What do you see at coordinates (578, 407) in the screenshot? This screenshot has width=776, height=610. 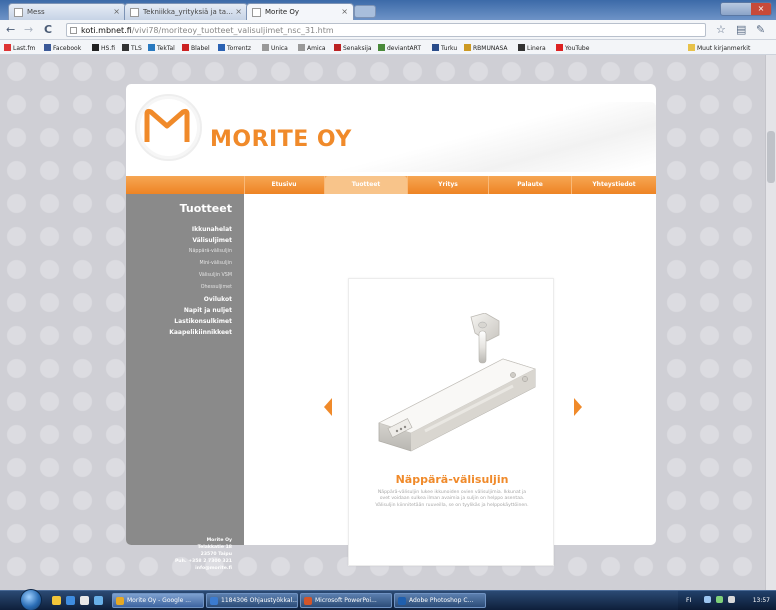 I see `next-arrow-icon` at bounding box center [578, 407].